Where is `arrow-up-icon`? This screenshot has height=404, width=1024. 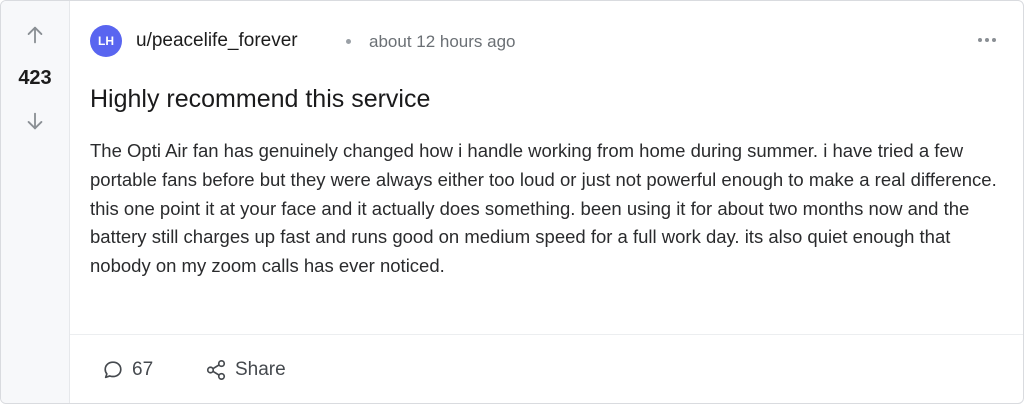 arrow-up-icon is located at coordinates (35, 35).